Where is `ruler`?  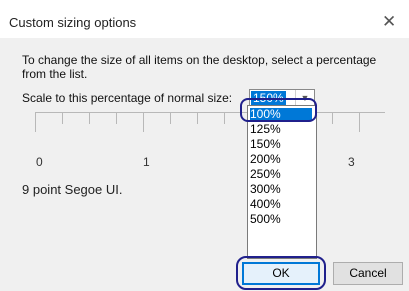
ruler is located at coordinates (210, 122).